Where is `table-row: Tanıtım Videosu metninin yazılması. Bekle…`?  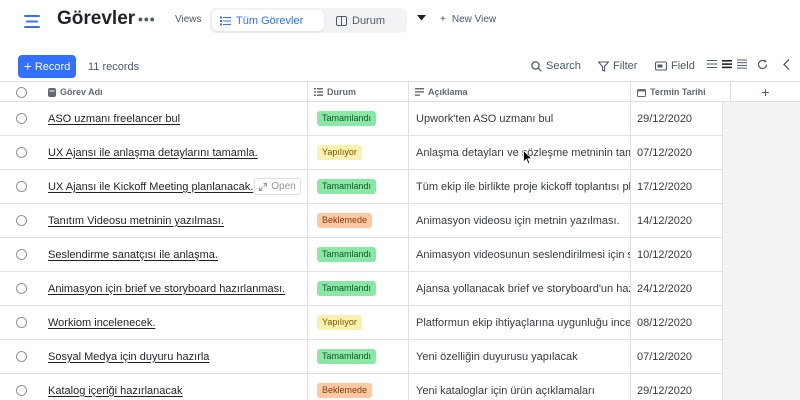 table-row: Tanıtım Videosu metninin yazılması. Bekle… is located at coordinates (361, 221).